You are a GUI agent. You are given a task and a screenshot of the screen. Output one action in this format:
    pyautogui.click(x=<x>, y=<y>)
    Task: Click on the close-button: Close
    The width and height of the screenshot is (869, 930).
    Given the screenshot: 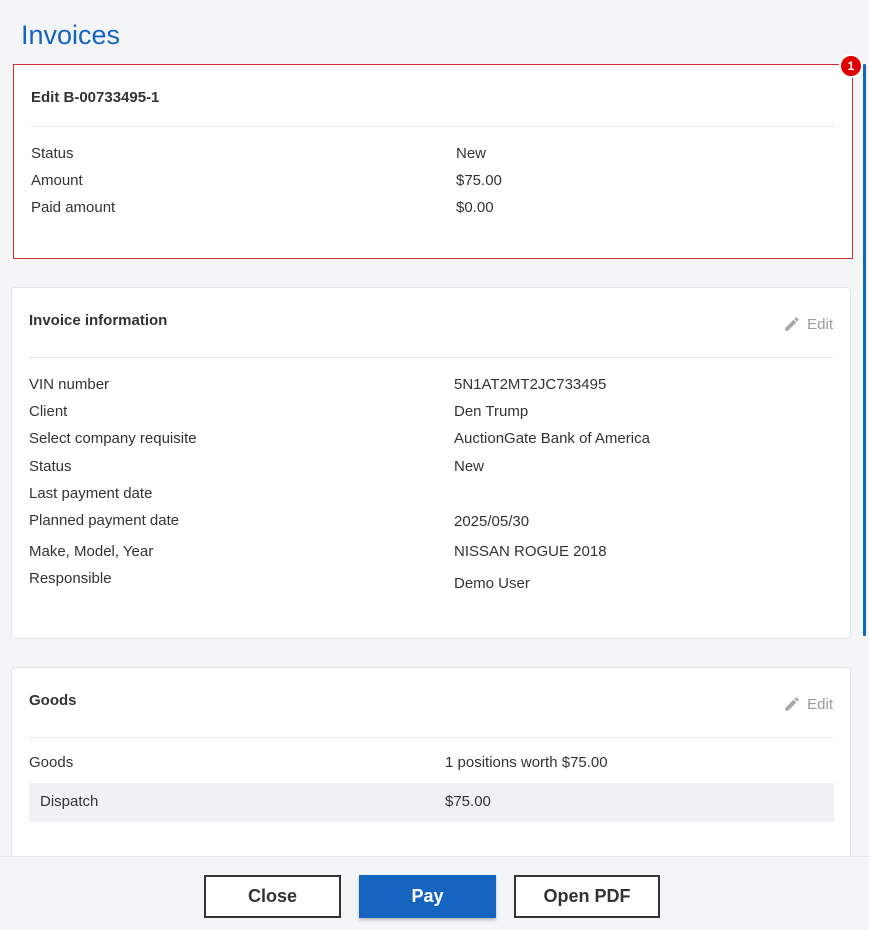 What is the action you would take?
    pyautogui.click(x=272, y=896)
    